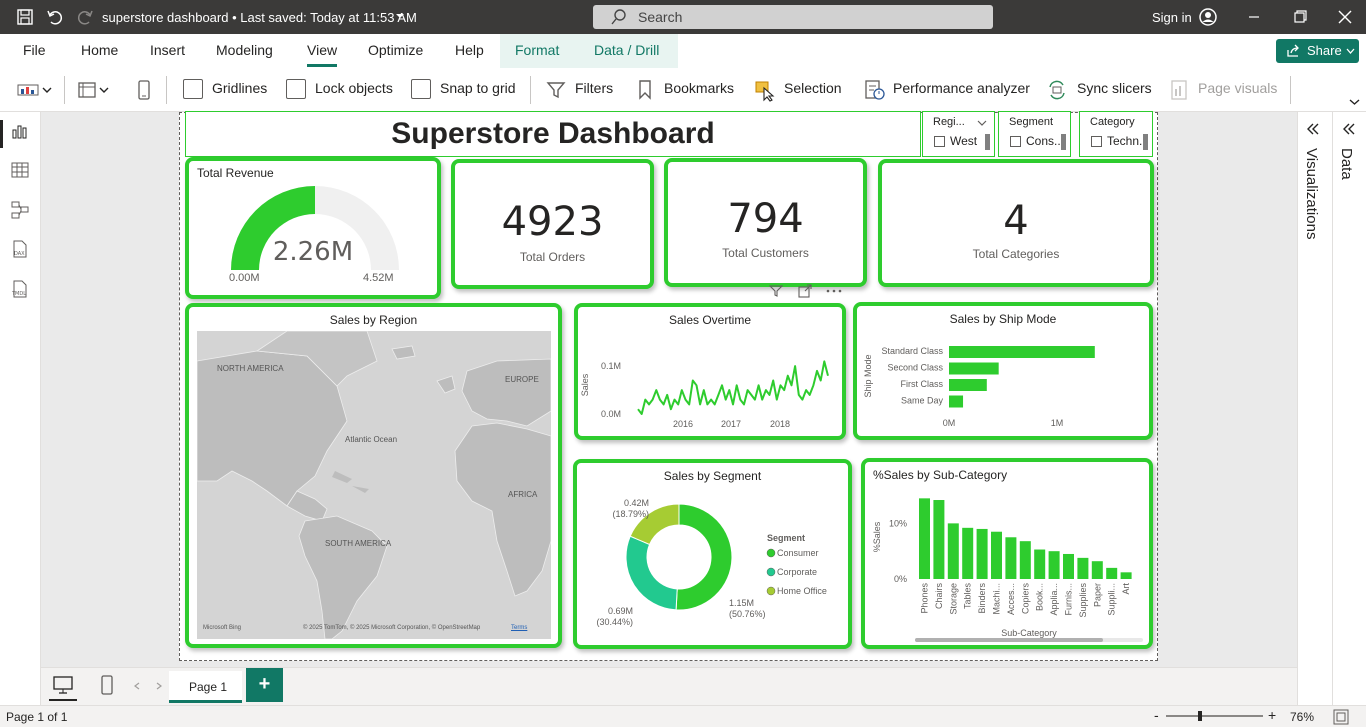 This screenshot has height=727, width=1366. Describe the element at coordinates (1300, 17) in the screenshot. I see `restore-icon` at that location.